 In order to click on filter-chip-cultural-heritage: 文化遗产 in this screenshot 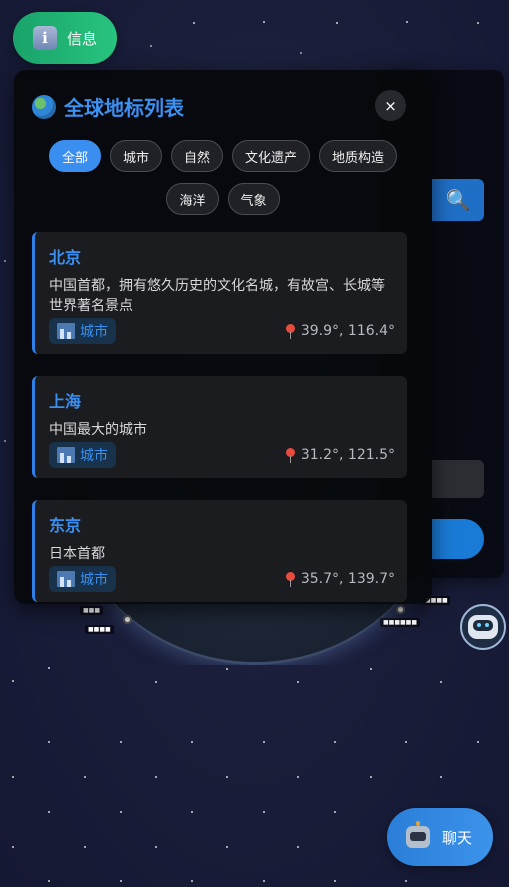, I will do `click(271, 156)`.